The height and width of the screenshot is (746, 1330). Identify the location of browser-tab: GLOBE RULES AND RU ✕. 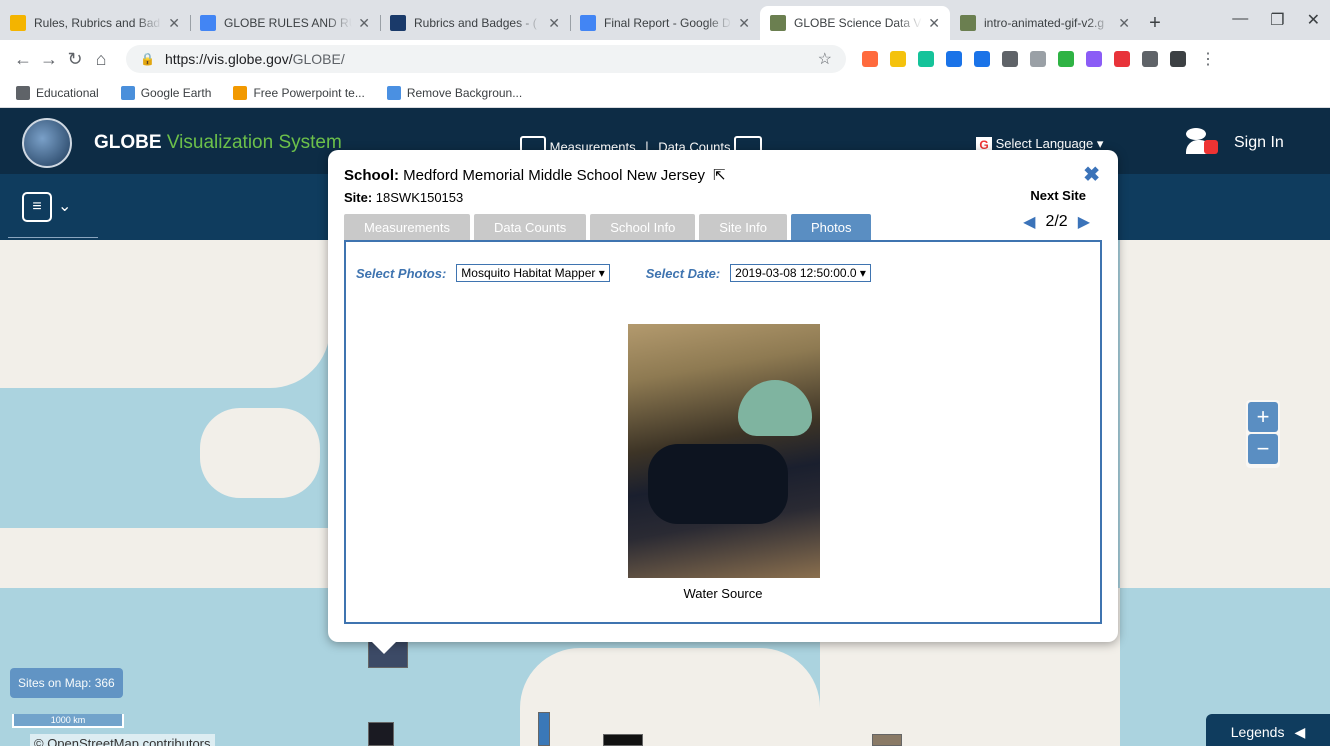
(285, 23).